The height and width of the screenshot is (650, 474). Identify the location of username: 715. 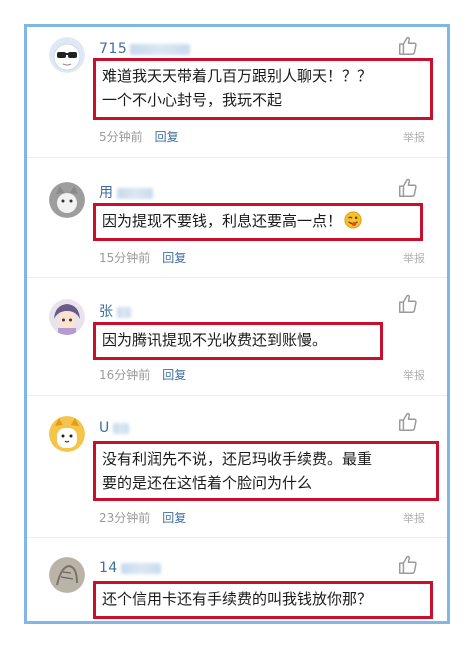
(145, 49).